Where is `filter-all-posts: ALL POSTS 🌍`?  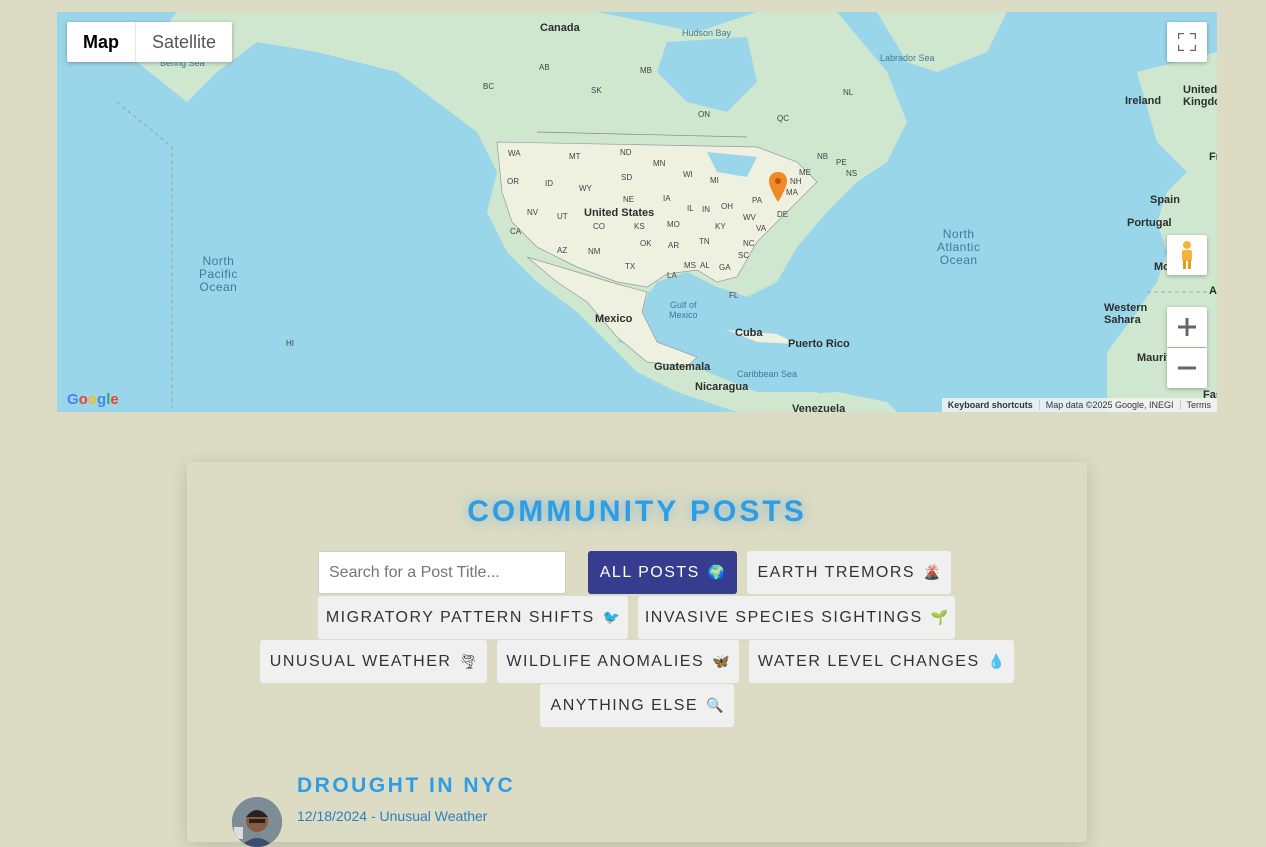 filter-all-posts: ALL POSTS 🌍 is located at coordinates (662, 572).